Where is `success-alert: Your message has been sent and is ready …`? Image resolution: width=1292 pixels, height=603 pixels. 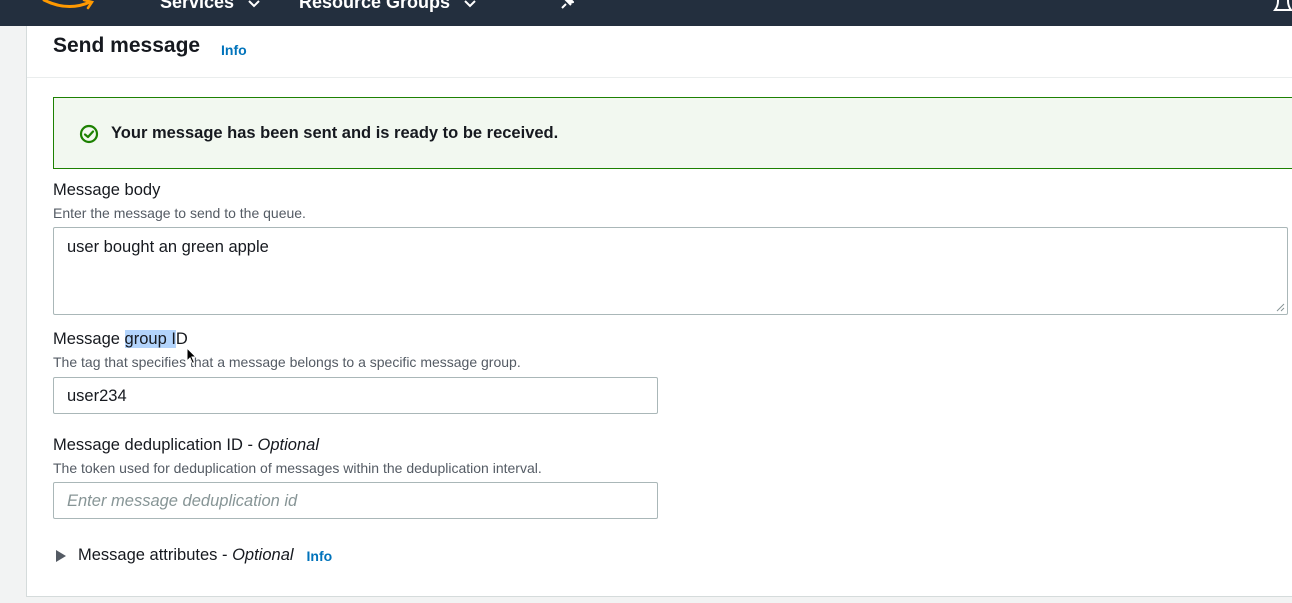 success-alert: Your message has been sent and is ready … is located at coordinates (672, 133).